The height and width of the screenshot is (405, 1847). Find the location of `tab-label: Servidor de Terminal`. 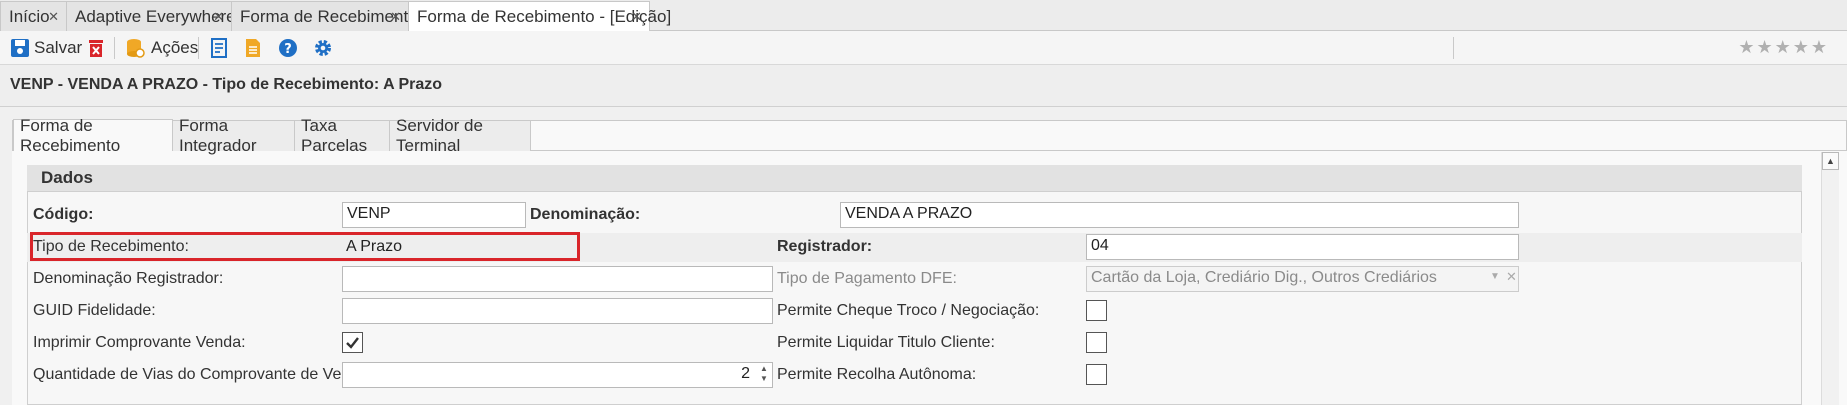

tab-label: Servidor de Terminal is located at coordinates (439, 135).